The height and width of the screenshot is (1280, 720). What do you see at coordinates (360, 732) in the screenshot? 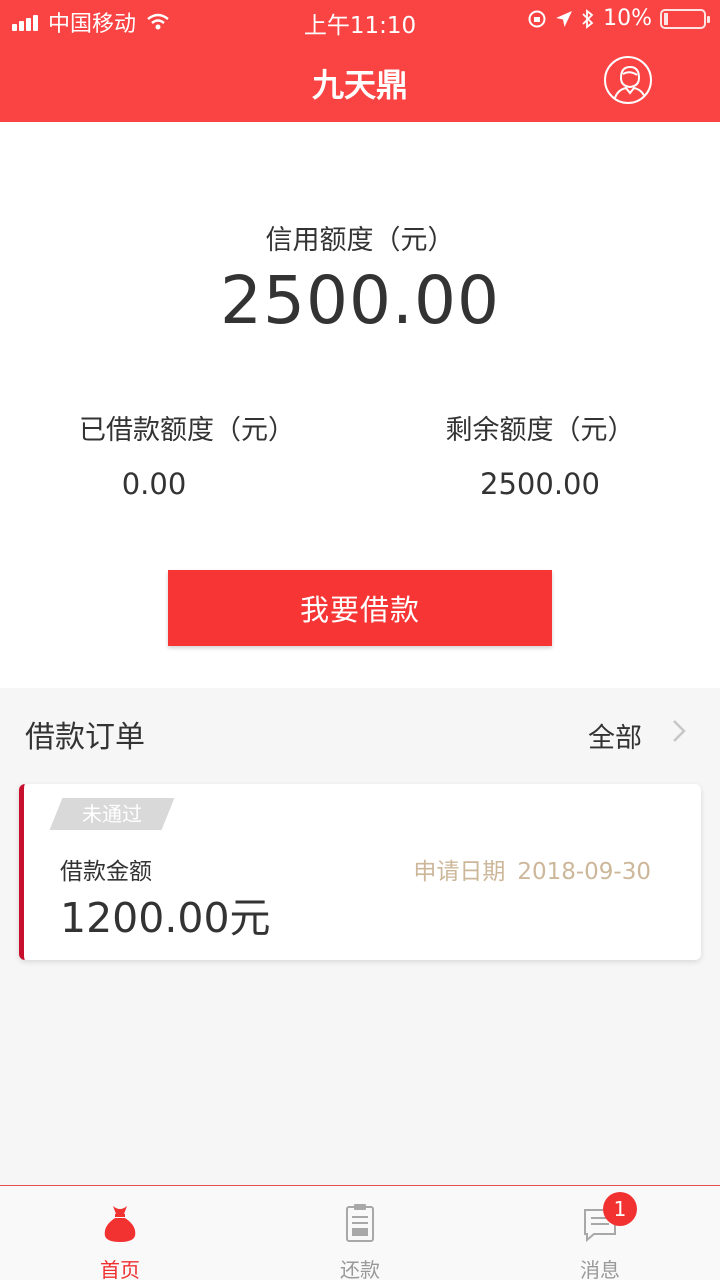
I see `orders-header: 借款订单 全部` at bounding box center [360, 732].